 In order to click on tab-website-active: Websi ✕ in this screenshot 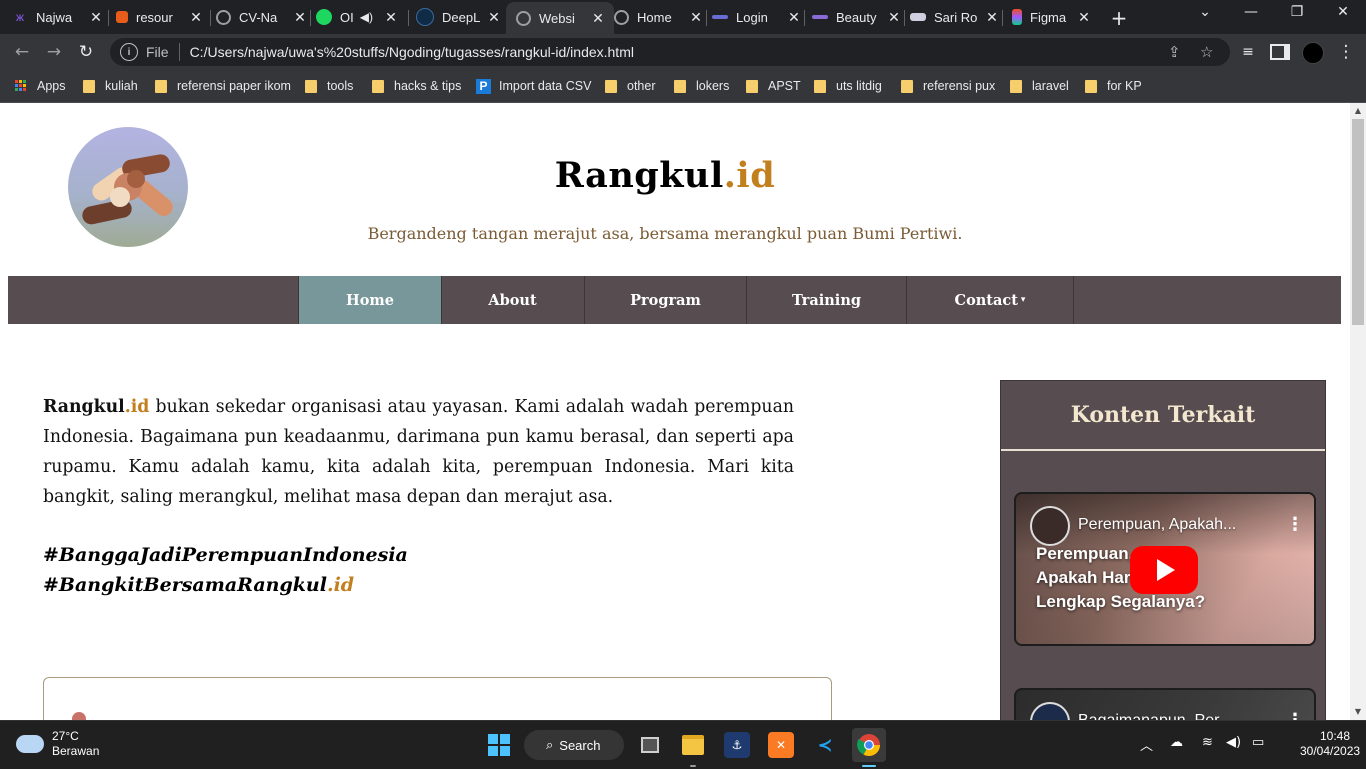, I will do `click(560, 18)`.